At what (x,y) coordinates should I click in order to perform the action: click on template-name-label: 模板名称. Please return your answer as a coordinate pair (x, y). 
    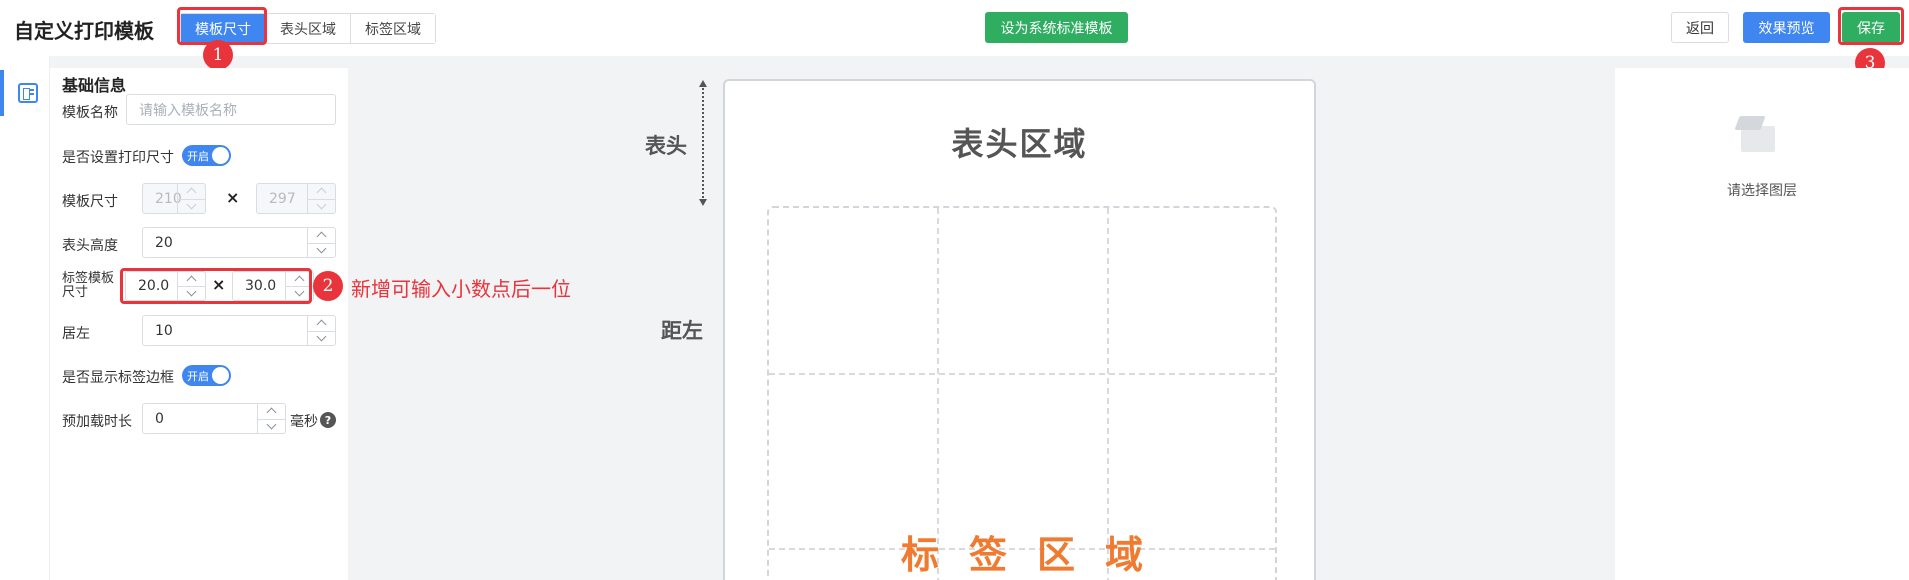
    Looking at the image, I should click on (90, 113).